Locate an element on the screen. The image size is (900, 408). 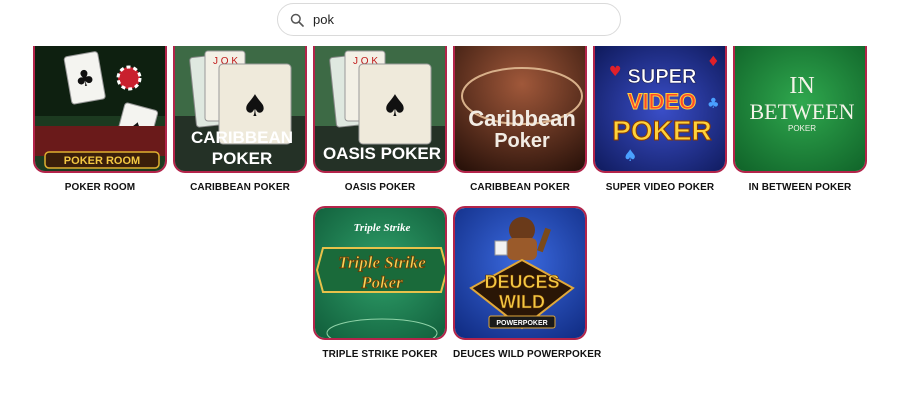
game-thumbnail: Caribbean Poker is located at coordinates (520, 109).